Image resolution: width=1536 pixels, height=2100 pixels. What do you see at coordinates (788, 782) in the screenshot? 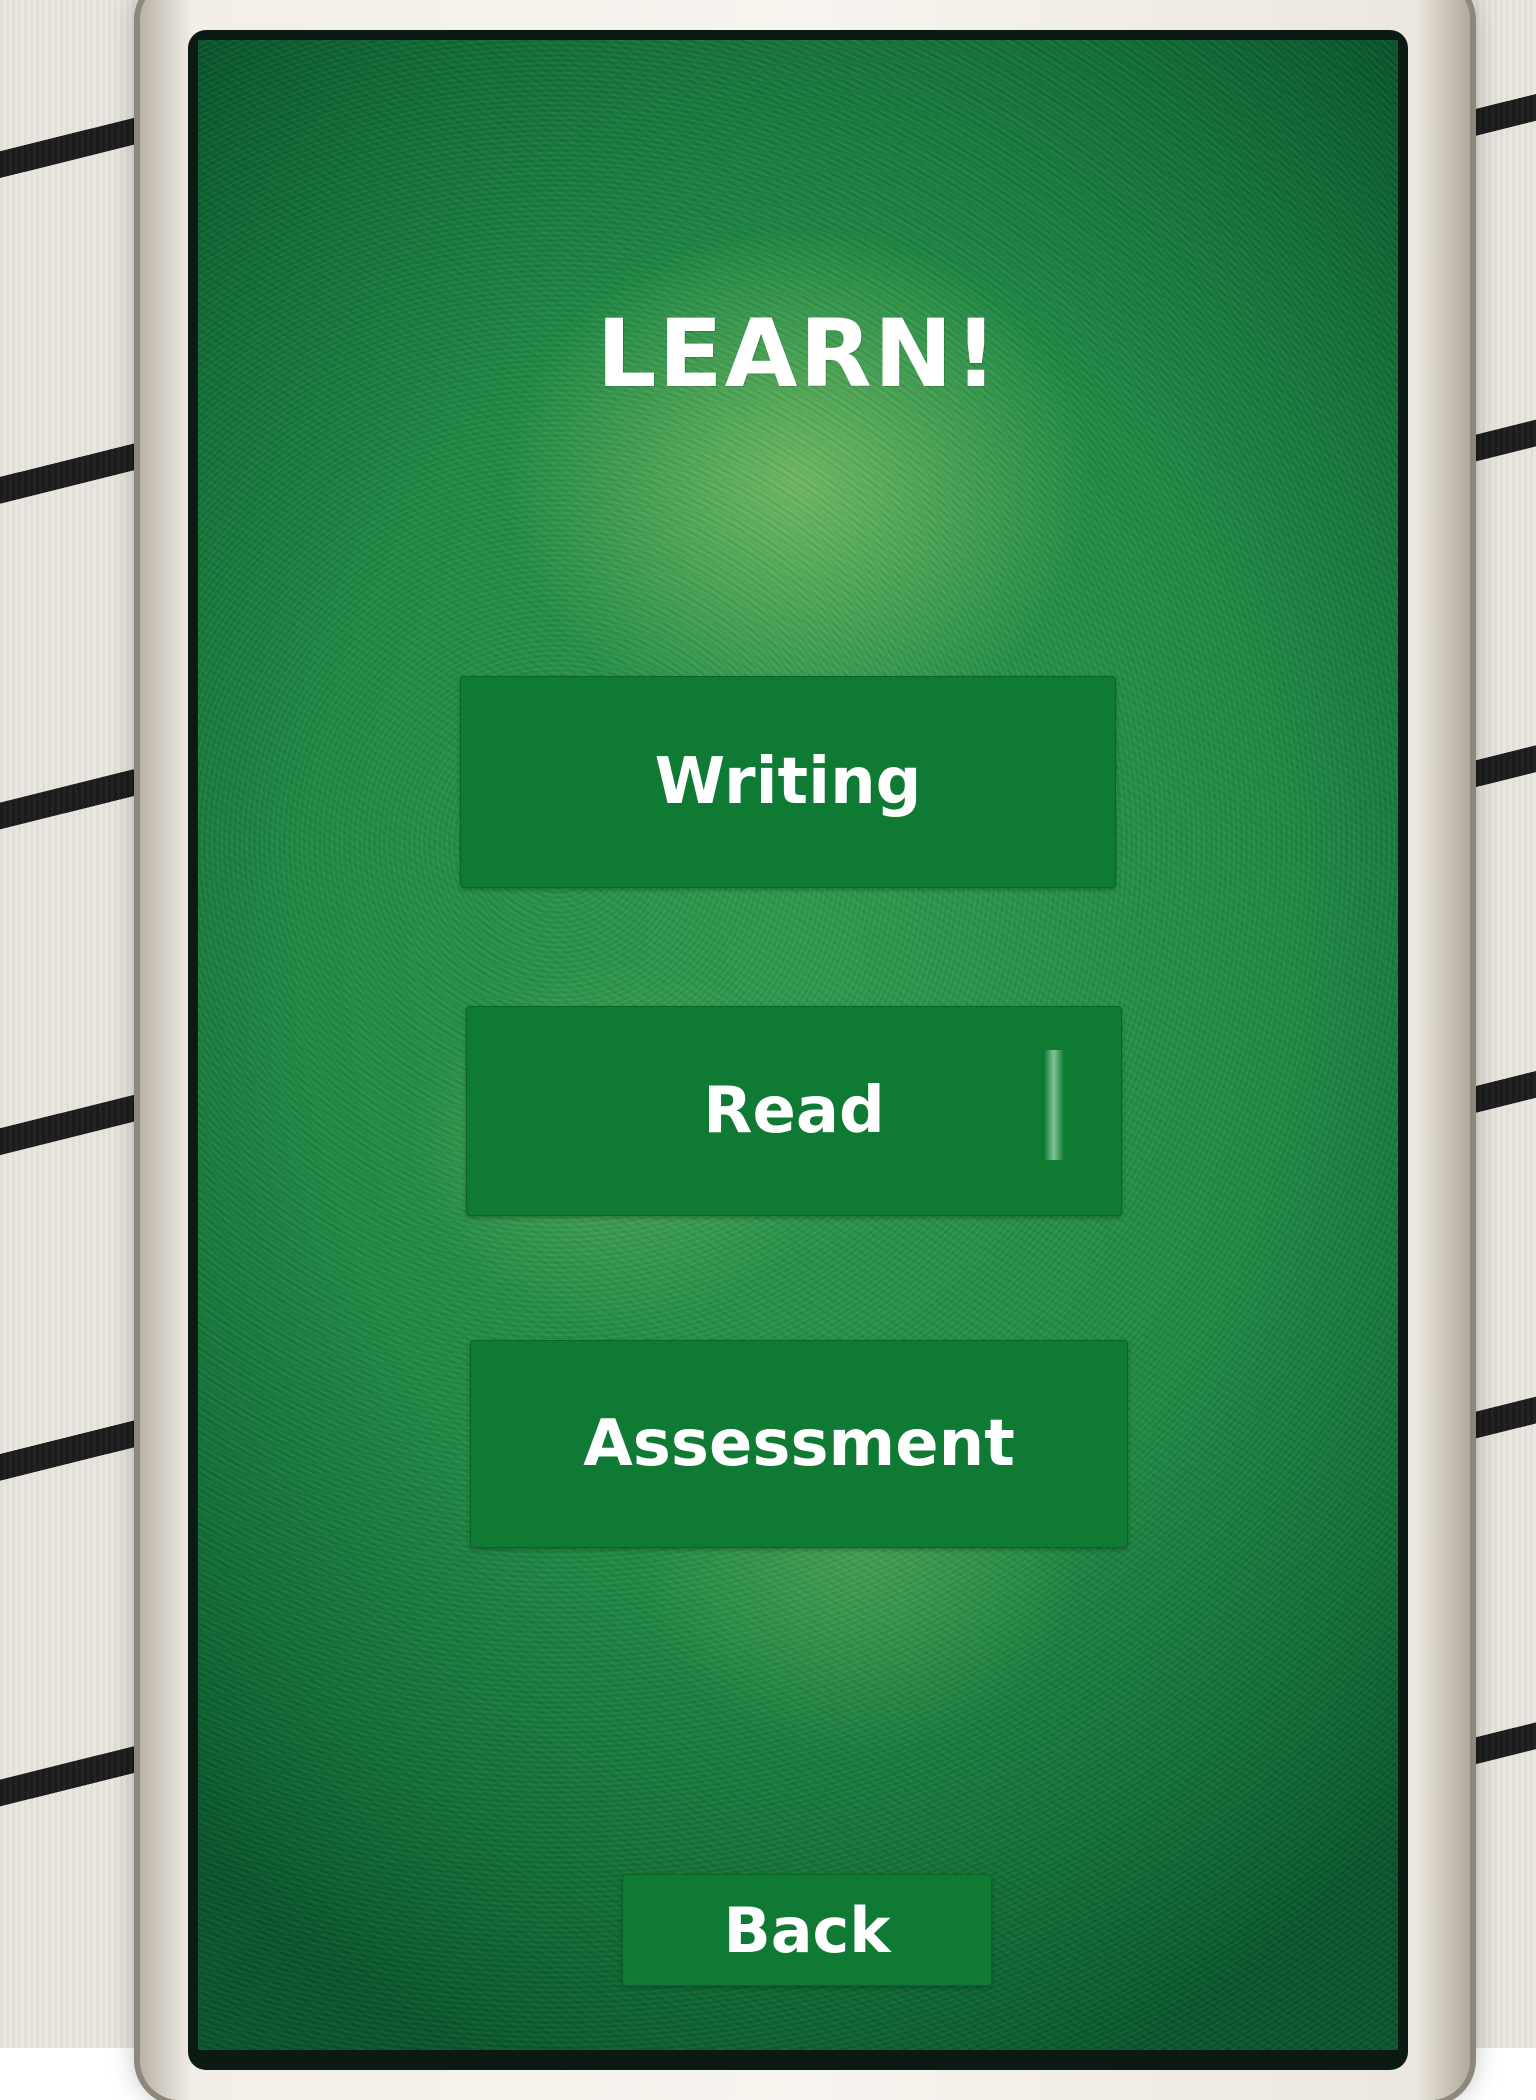
I see `writing-button: Writing` at bounding box center [788, 782].